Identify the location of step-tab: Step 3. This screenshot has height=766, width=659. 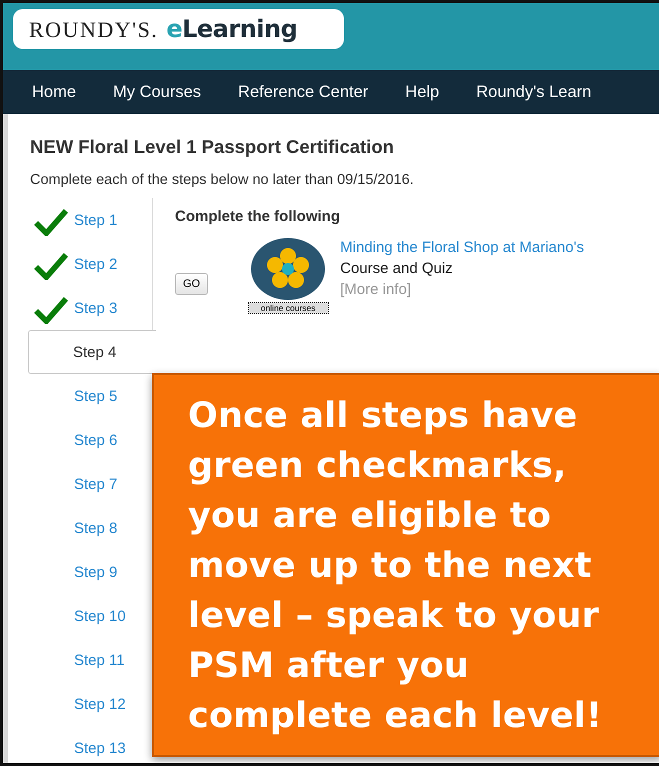
(91, 308).